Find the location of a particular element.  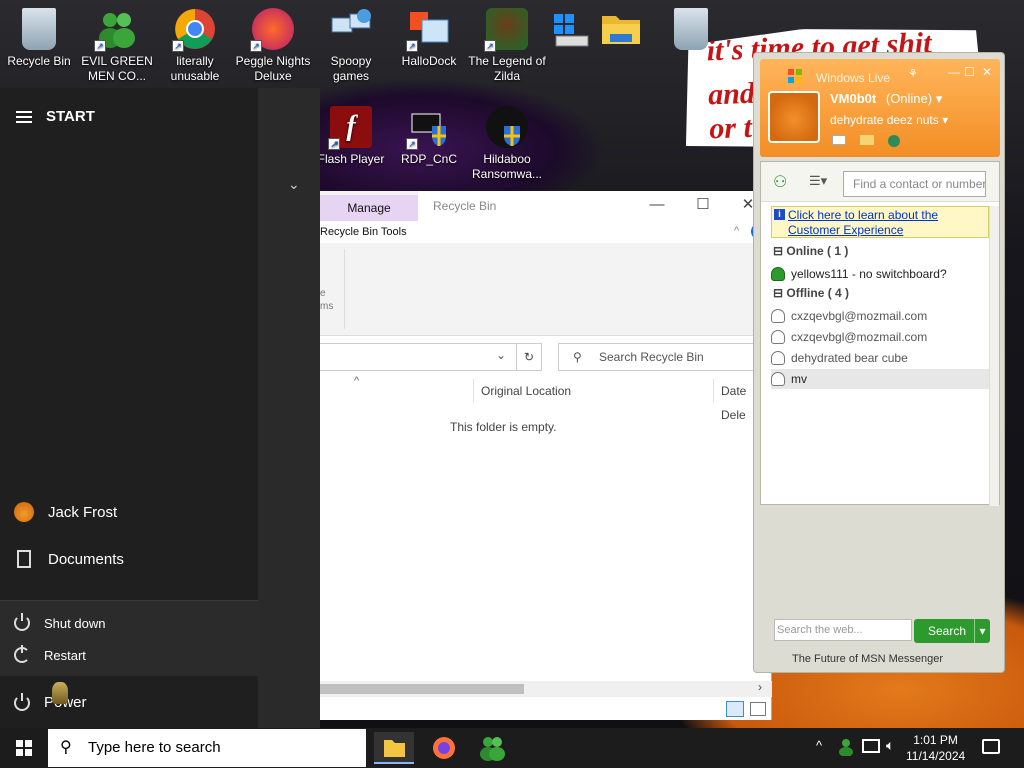

contact-list-scrollbar is located at coordinates (994, 356).